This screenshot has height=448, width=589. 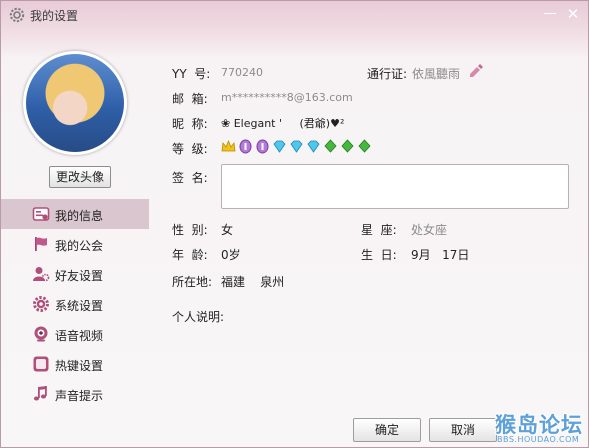 What do you see at coordinates (387, 430) in the screenshot?
I see `ok-button: 确定` at bounding box center [387, 430].